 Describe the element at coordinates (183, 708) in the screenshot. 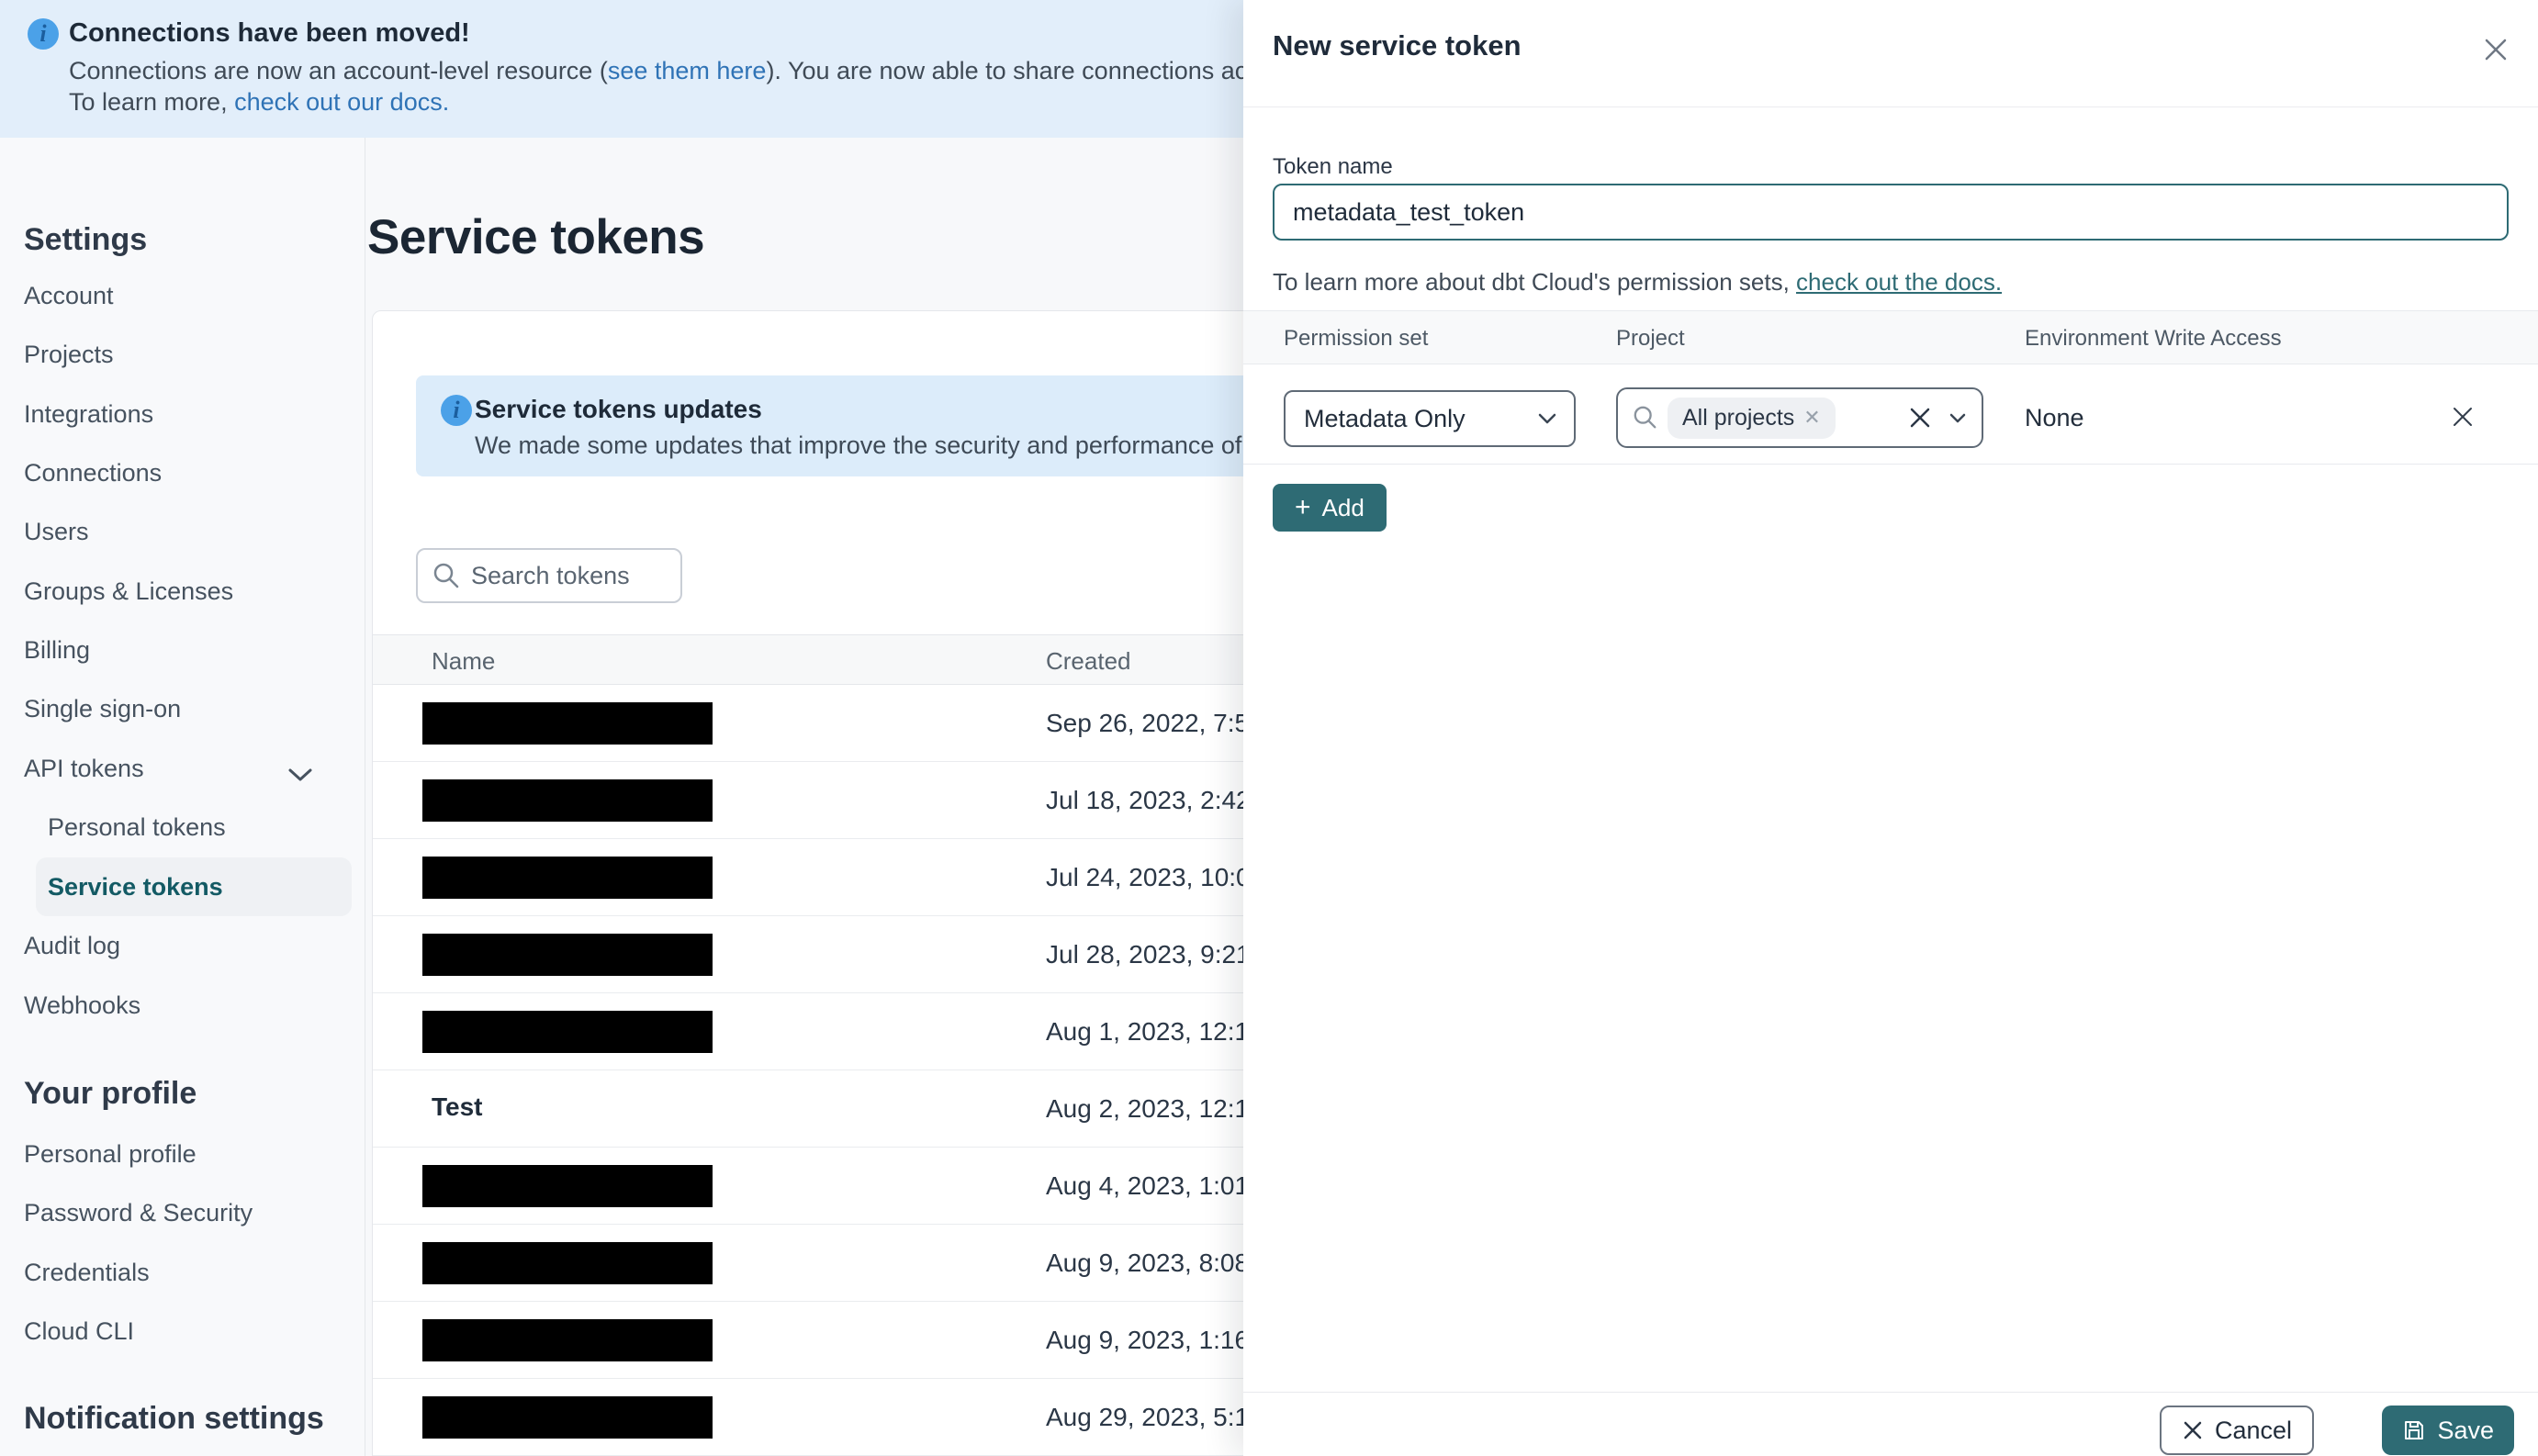

I see `sidebar-item-single-sign-on: Single sign-on` at that location.